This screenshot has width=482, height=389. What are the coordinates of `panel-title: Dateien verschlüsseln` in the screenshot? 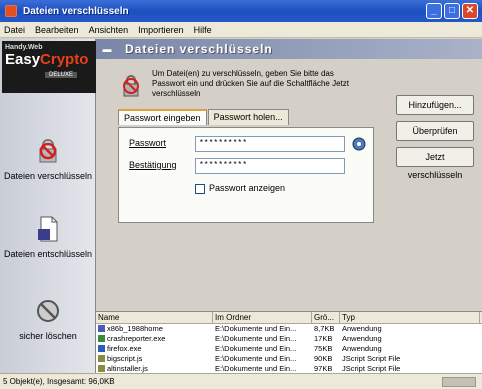 It's located at (199, 49).